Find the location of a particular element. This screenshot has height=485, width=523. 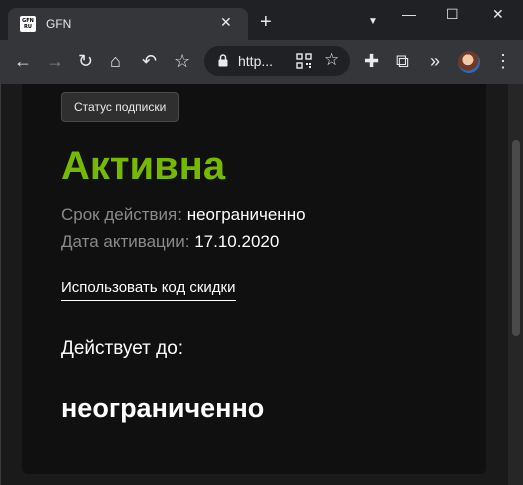

crop-icon: ⧉ is located at coordinates (402, 61).